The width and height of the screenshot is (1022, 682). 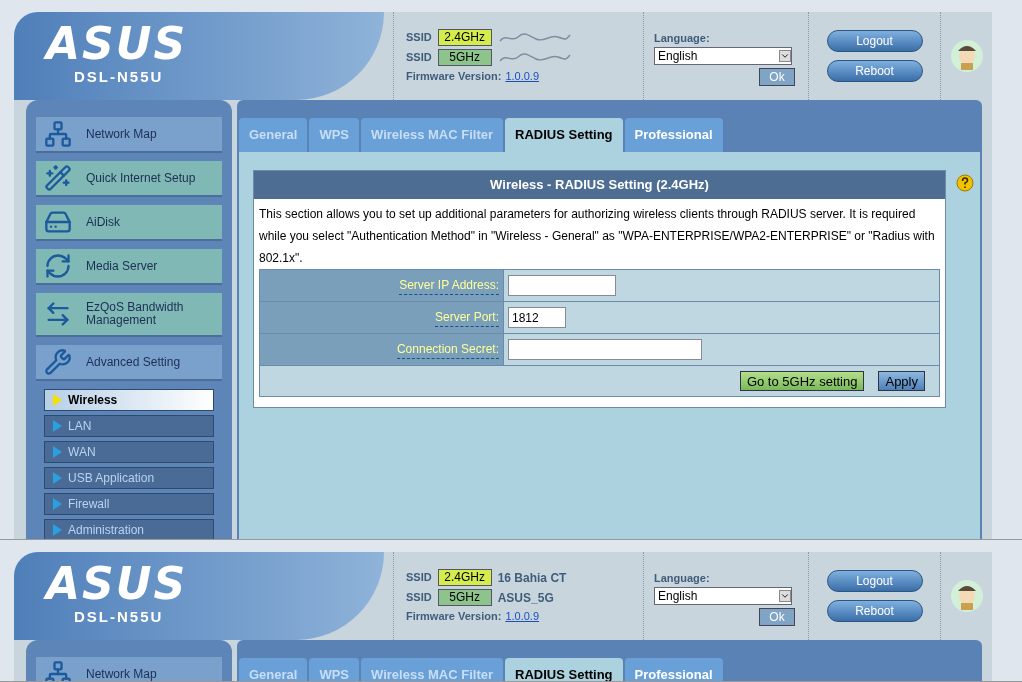 What do you see at coordinates (599, 185) in the screenshot?
I see `panel-title: Wireless - RADIUS Setting (2.4GHz)` at bounding box center [599, 185].